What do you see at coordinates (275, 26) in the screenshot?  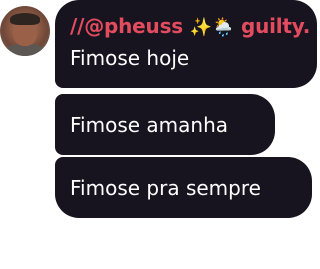 I see `author-suffix: guilty.` at bounding box center [275, 26].